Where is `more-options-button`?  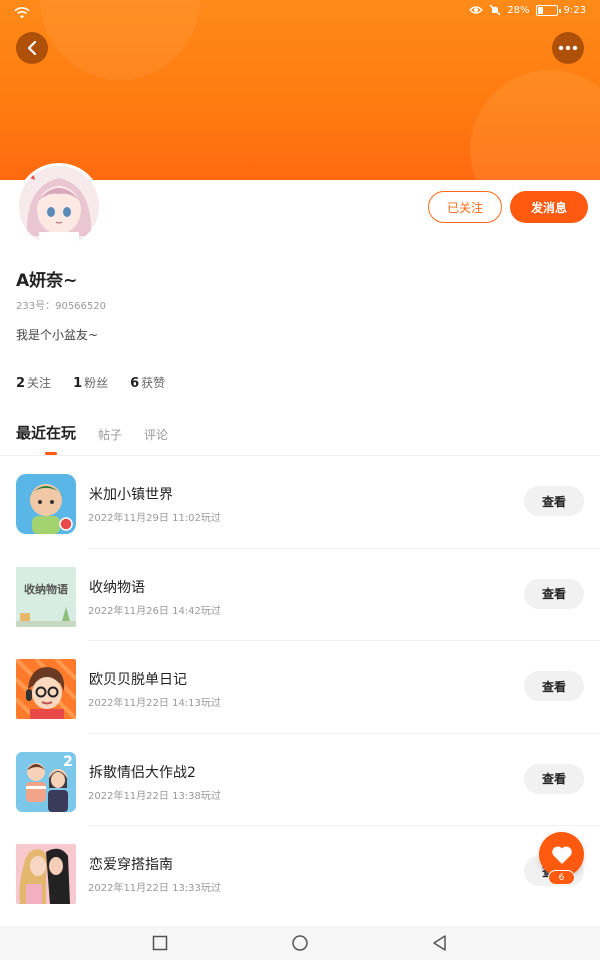 more-options-button is located at coordinates (568, 48).